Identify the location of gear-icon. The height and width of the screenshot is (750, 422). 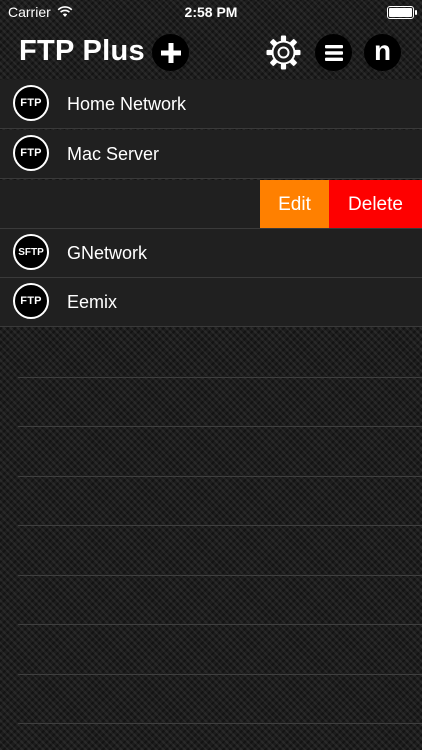
(283, 52).